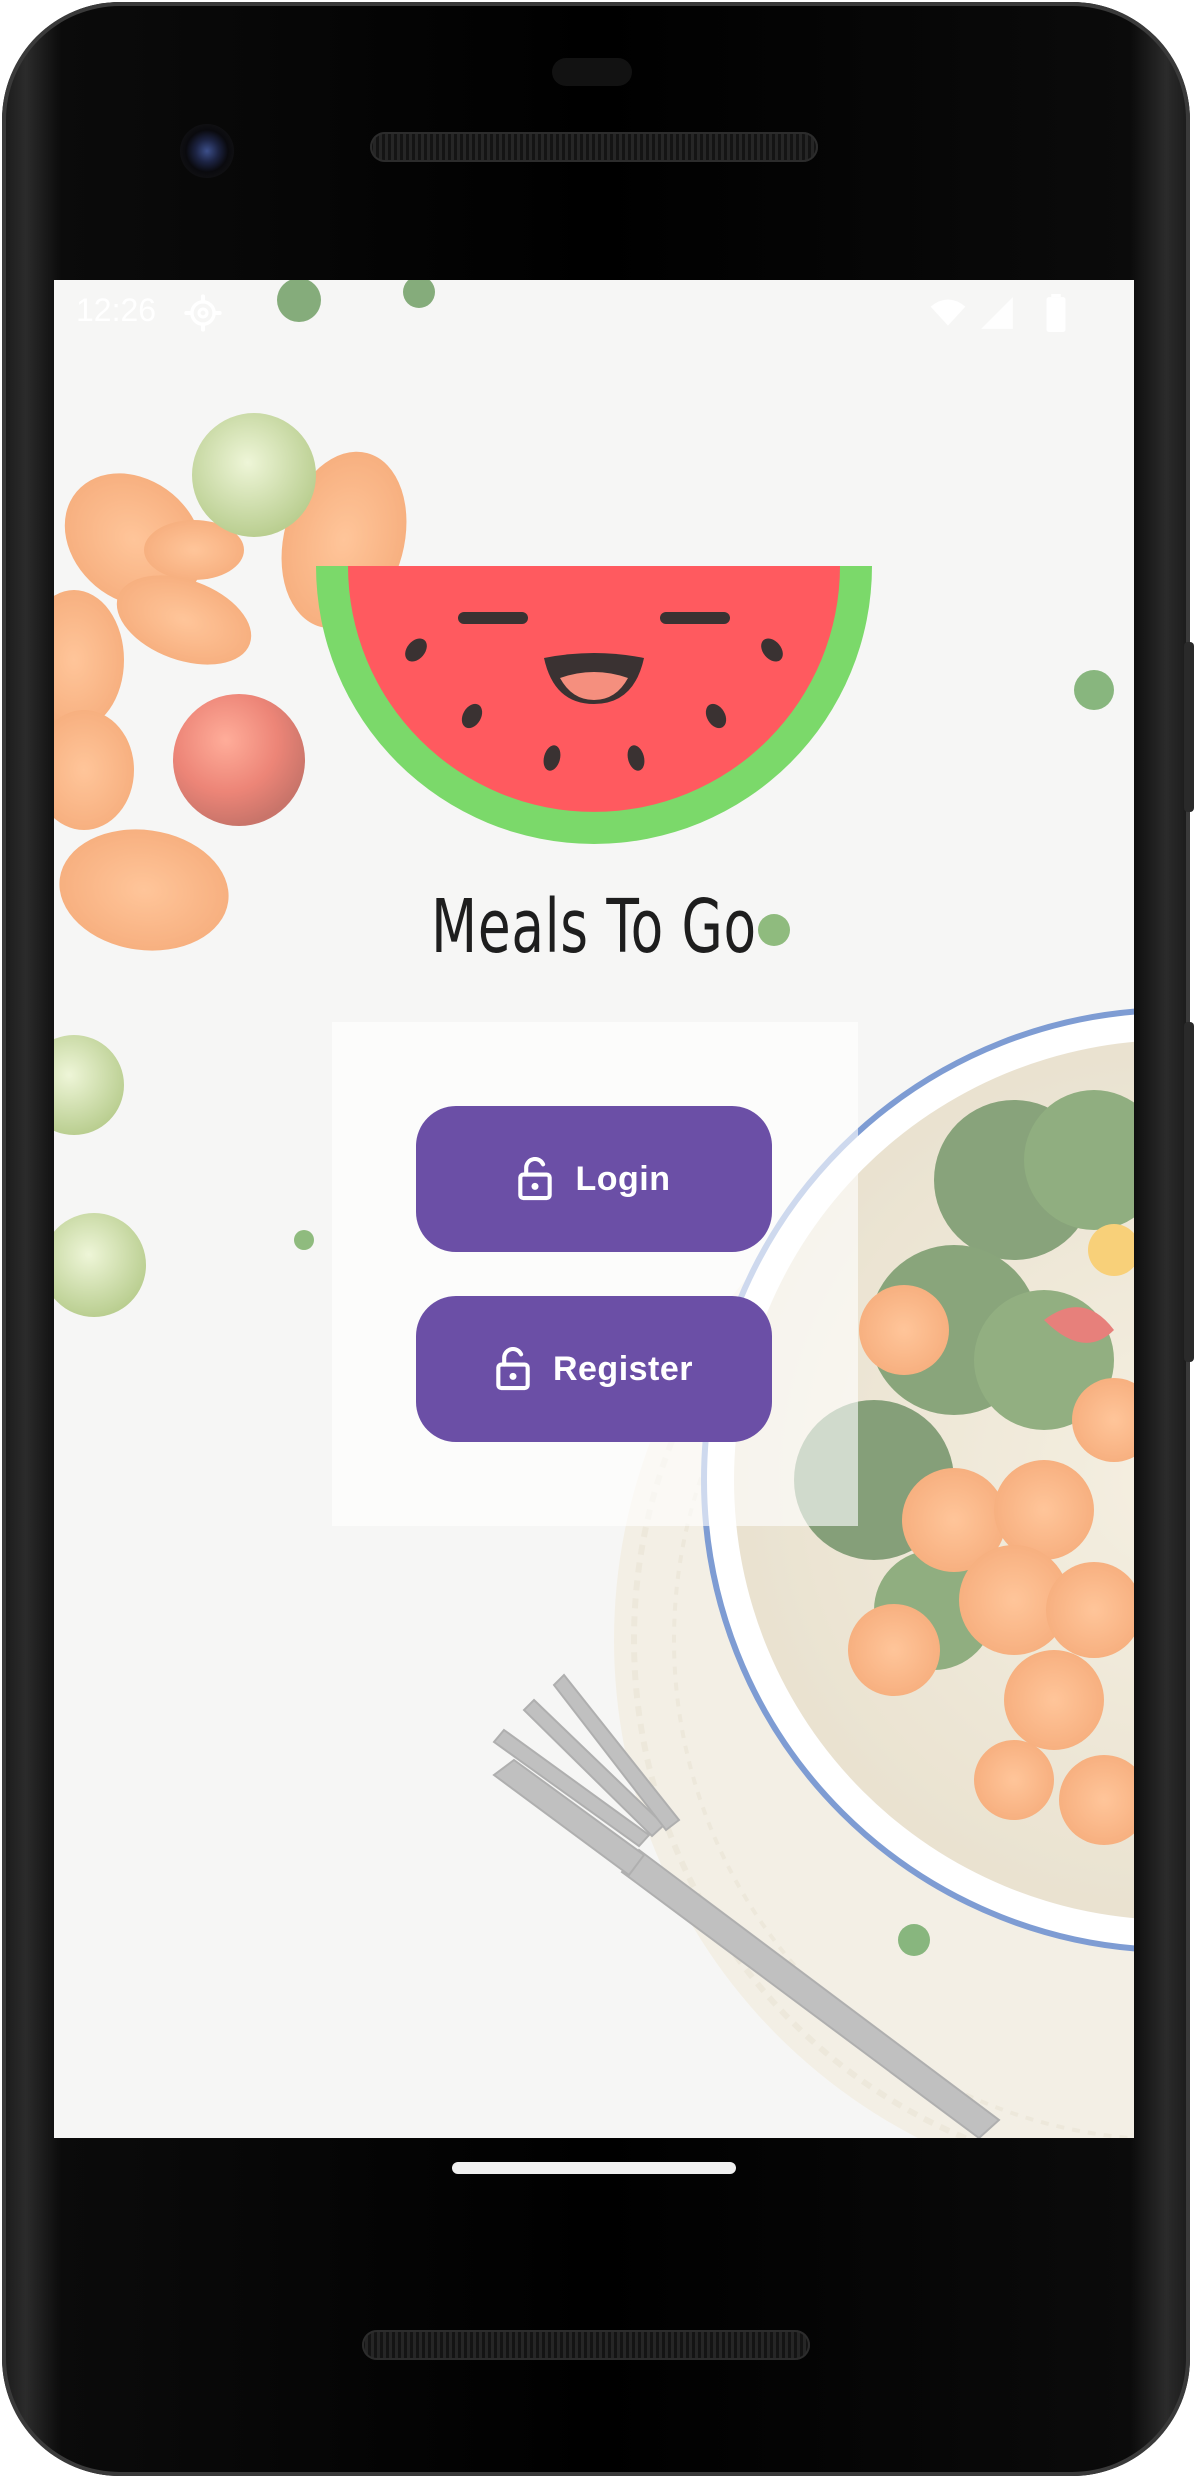 The image size is (1194, 2480). What do you see at coordinates (623, 1368) in the screenshot?
I see `register-button-label: Register` at bounding box center [623, 1368].